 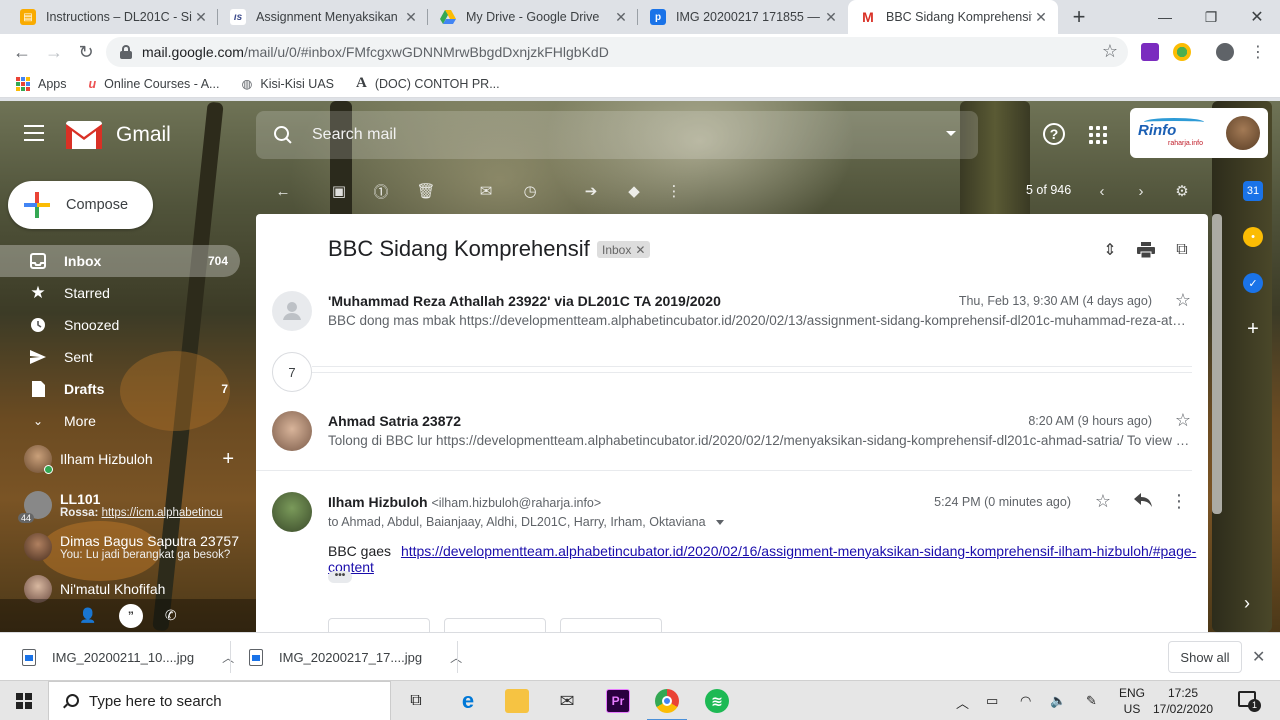 I want to click on new-tab-button: +, so click(x=1079, y=17).